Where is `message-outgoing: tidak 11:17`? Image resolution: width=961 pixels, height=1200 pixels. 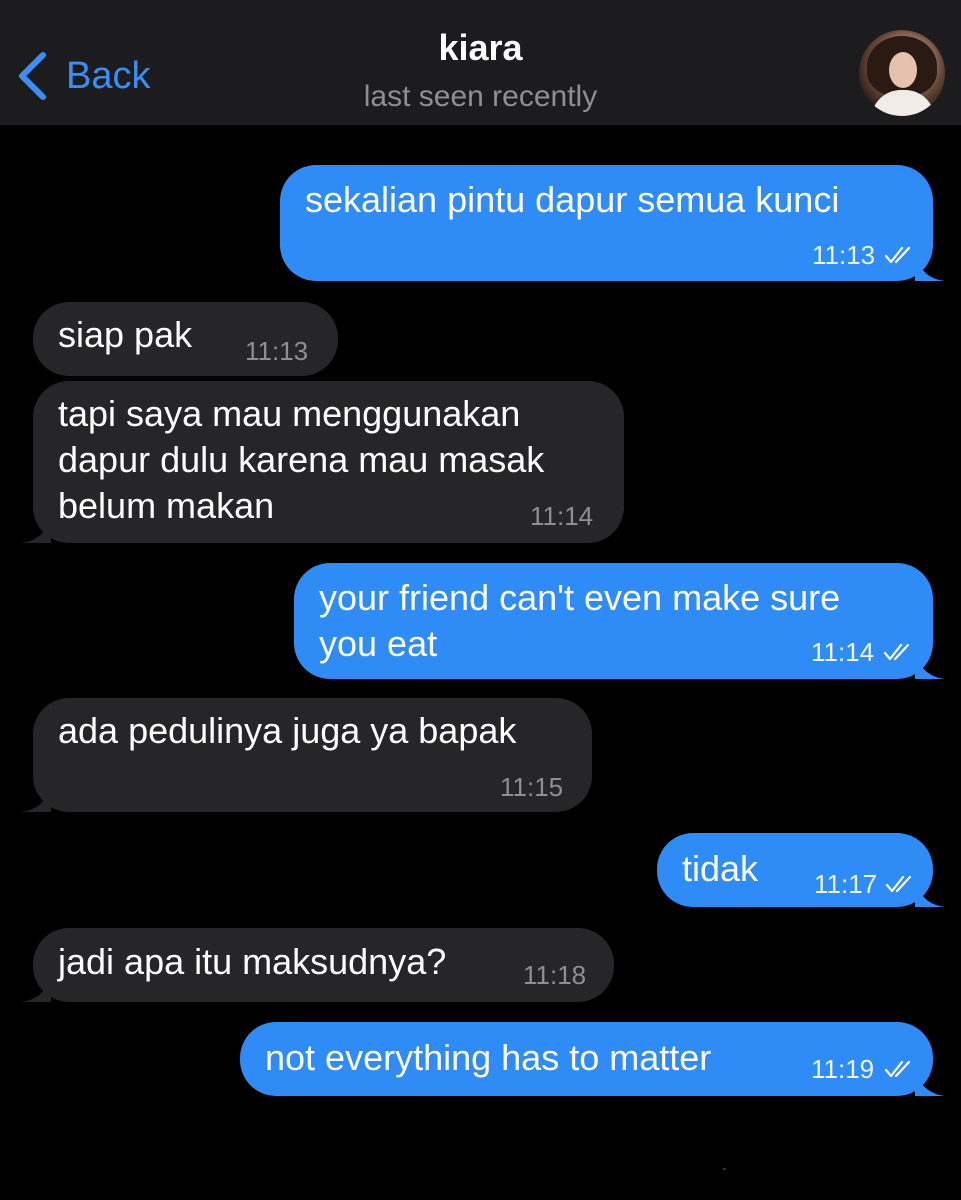
message-outgoing: tidak 11:17 is located at coordinates (801, 870).